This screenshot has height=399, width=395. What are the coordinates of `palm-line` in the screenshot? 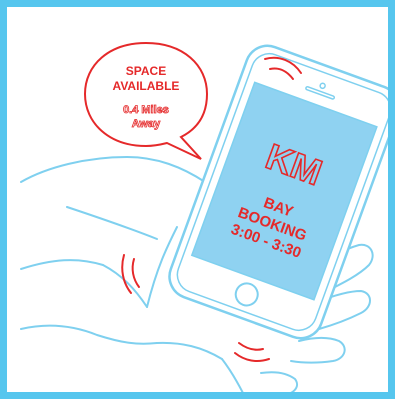 It's located at (125, 286).